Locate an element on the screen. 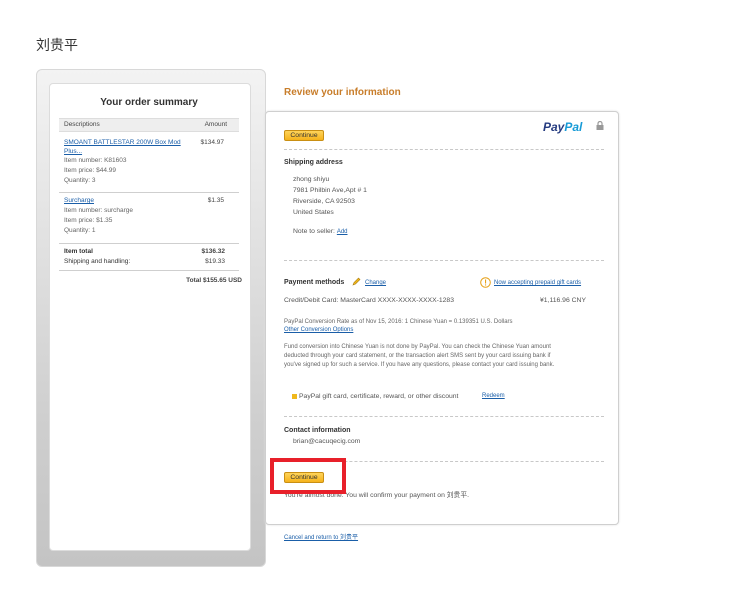  item-number: Item number: surcharge is located at coordinates (99, 210).